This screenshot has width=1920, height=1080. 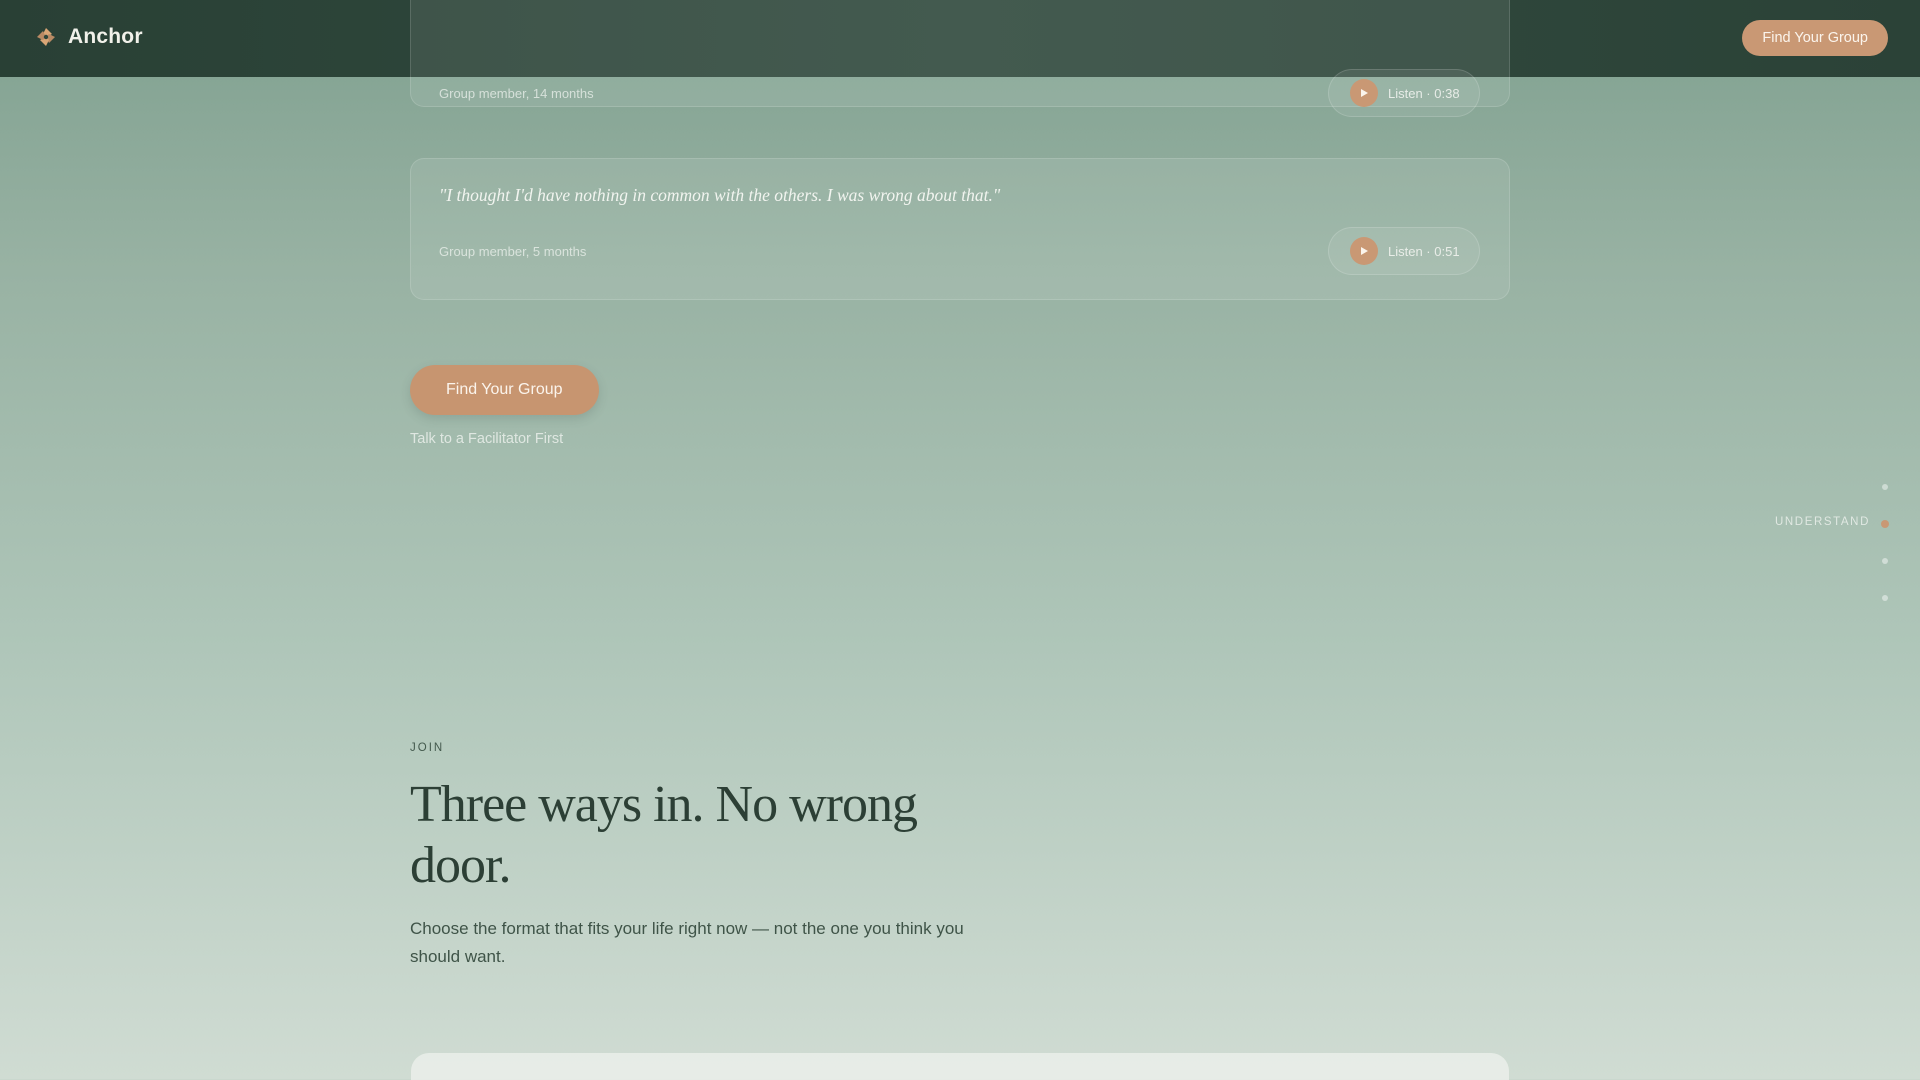 What do you see at coordinates (1424, 93) in the screenshot?
I see `listen-label: Listen · 0:38` at bounding box center [1424, 93].